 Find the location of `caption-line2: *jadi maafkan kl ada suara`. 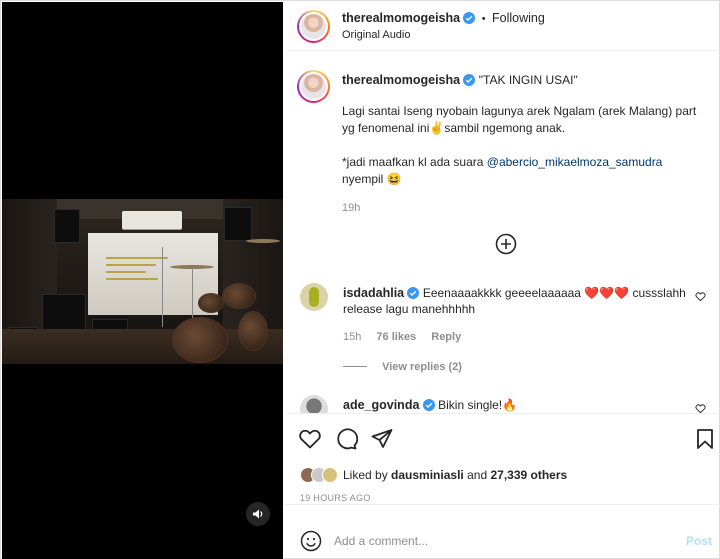

caption-line2: *jadi maafkan kl ada suara is located at coordinates (413, 162).